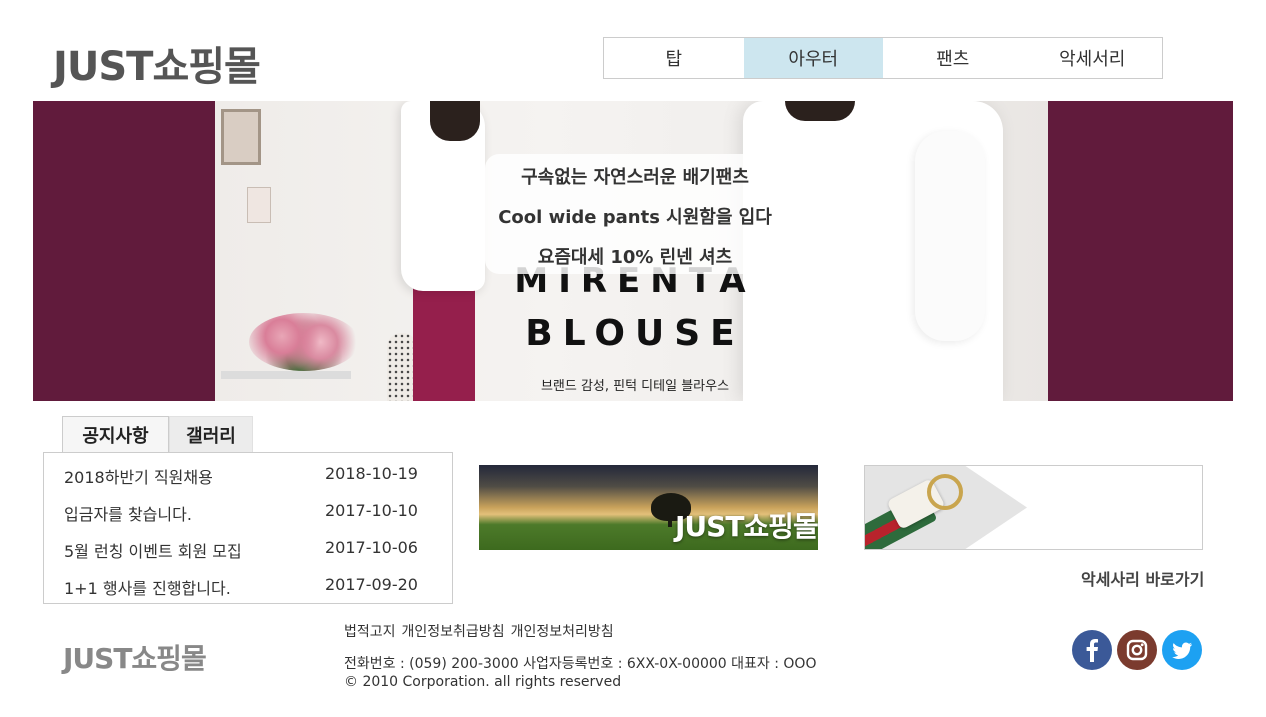 The image size is (1266, 717). I want to click on hero-caption: 브랜드 감성, 핀턱 디테일 블라우스, so click(635, 386).